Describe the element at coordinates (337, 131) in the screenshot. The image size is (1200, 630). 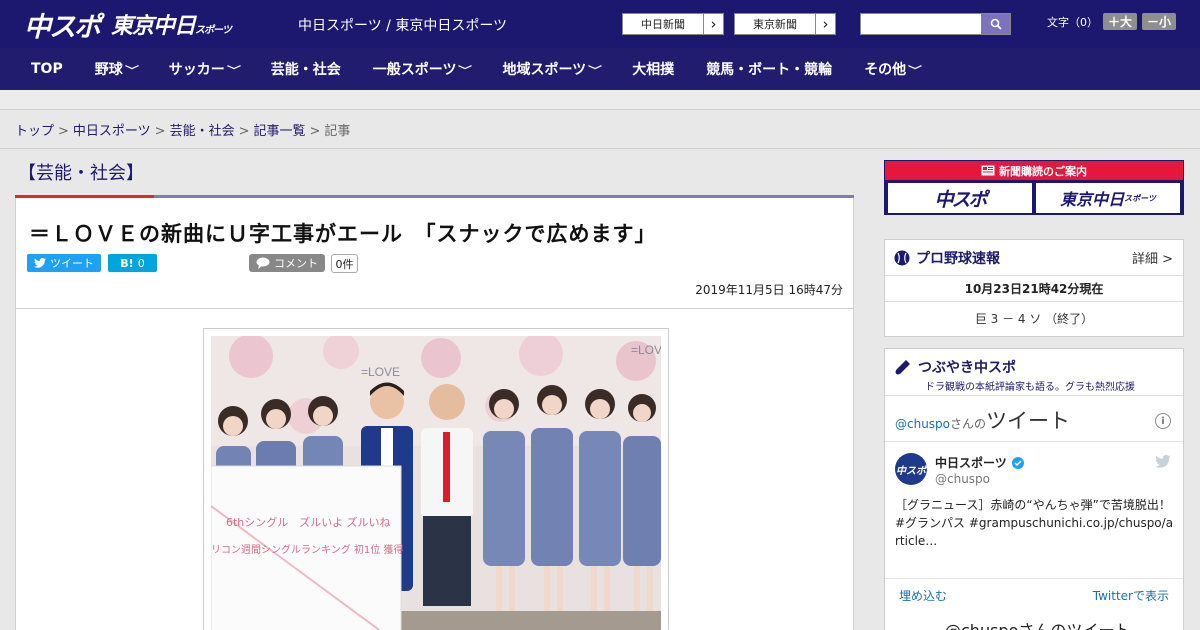
I see `breadcrumb-current: 記事` at that location.